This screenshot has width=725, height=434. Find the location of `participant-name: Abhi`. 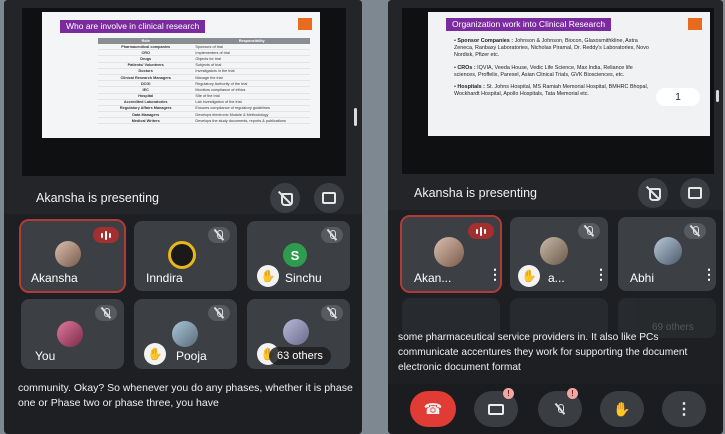

participant-name: Abhi is located at coordinates (642, 278).